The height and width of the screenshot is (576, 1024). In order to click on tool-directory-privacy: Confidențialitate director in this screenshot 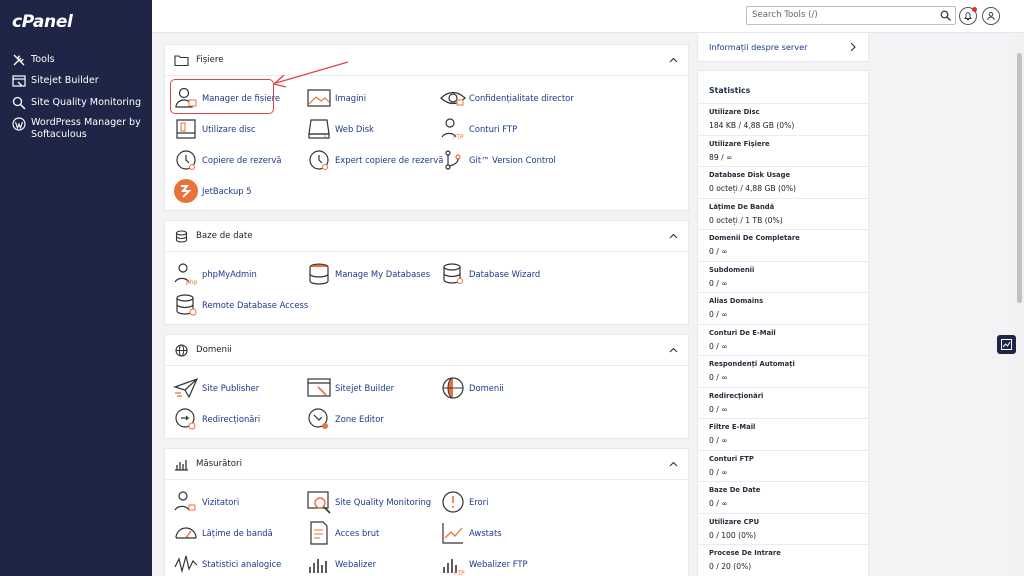, I will do `click(507, 98)`.